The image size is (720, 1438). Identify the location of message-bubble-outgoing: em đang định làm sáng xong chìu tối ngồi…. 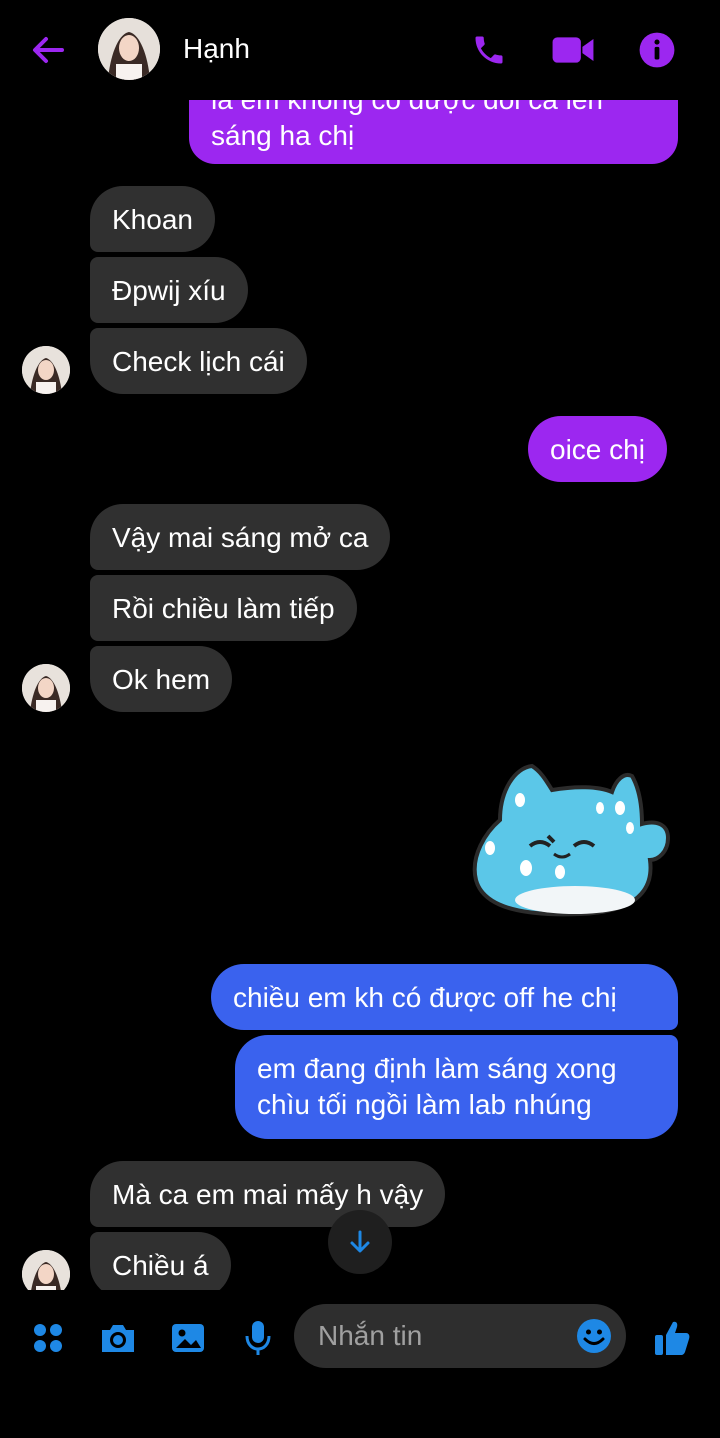
(456, 1087).